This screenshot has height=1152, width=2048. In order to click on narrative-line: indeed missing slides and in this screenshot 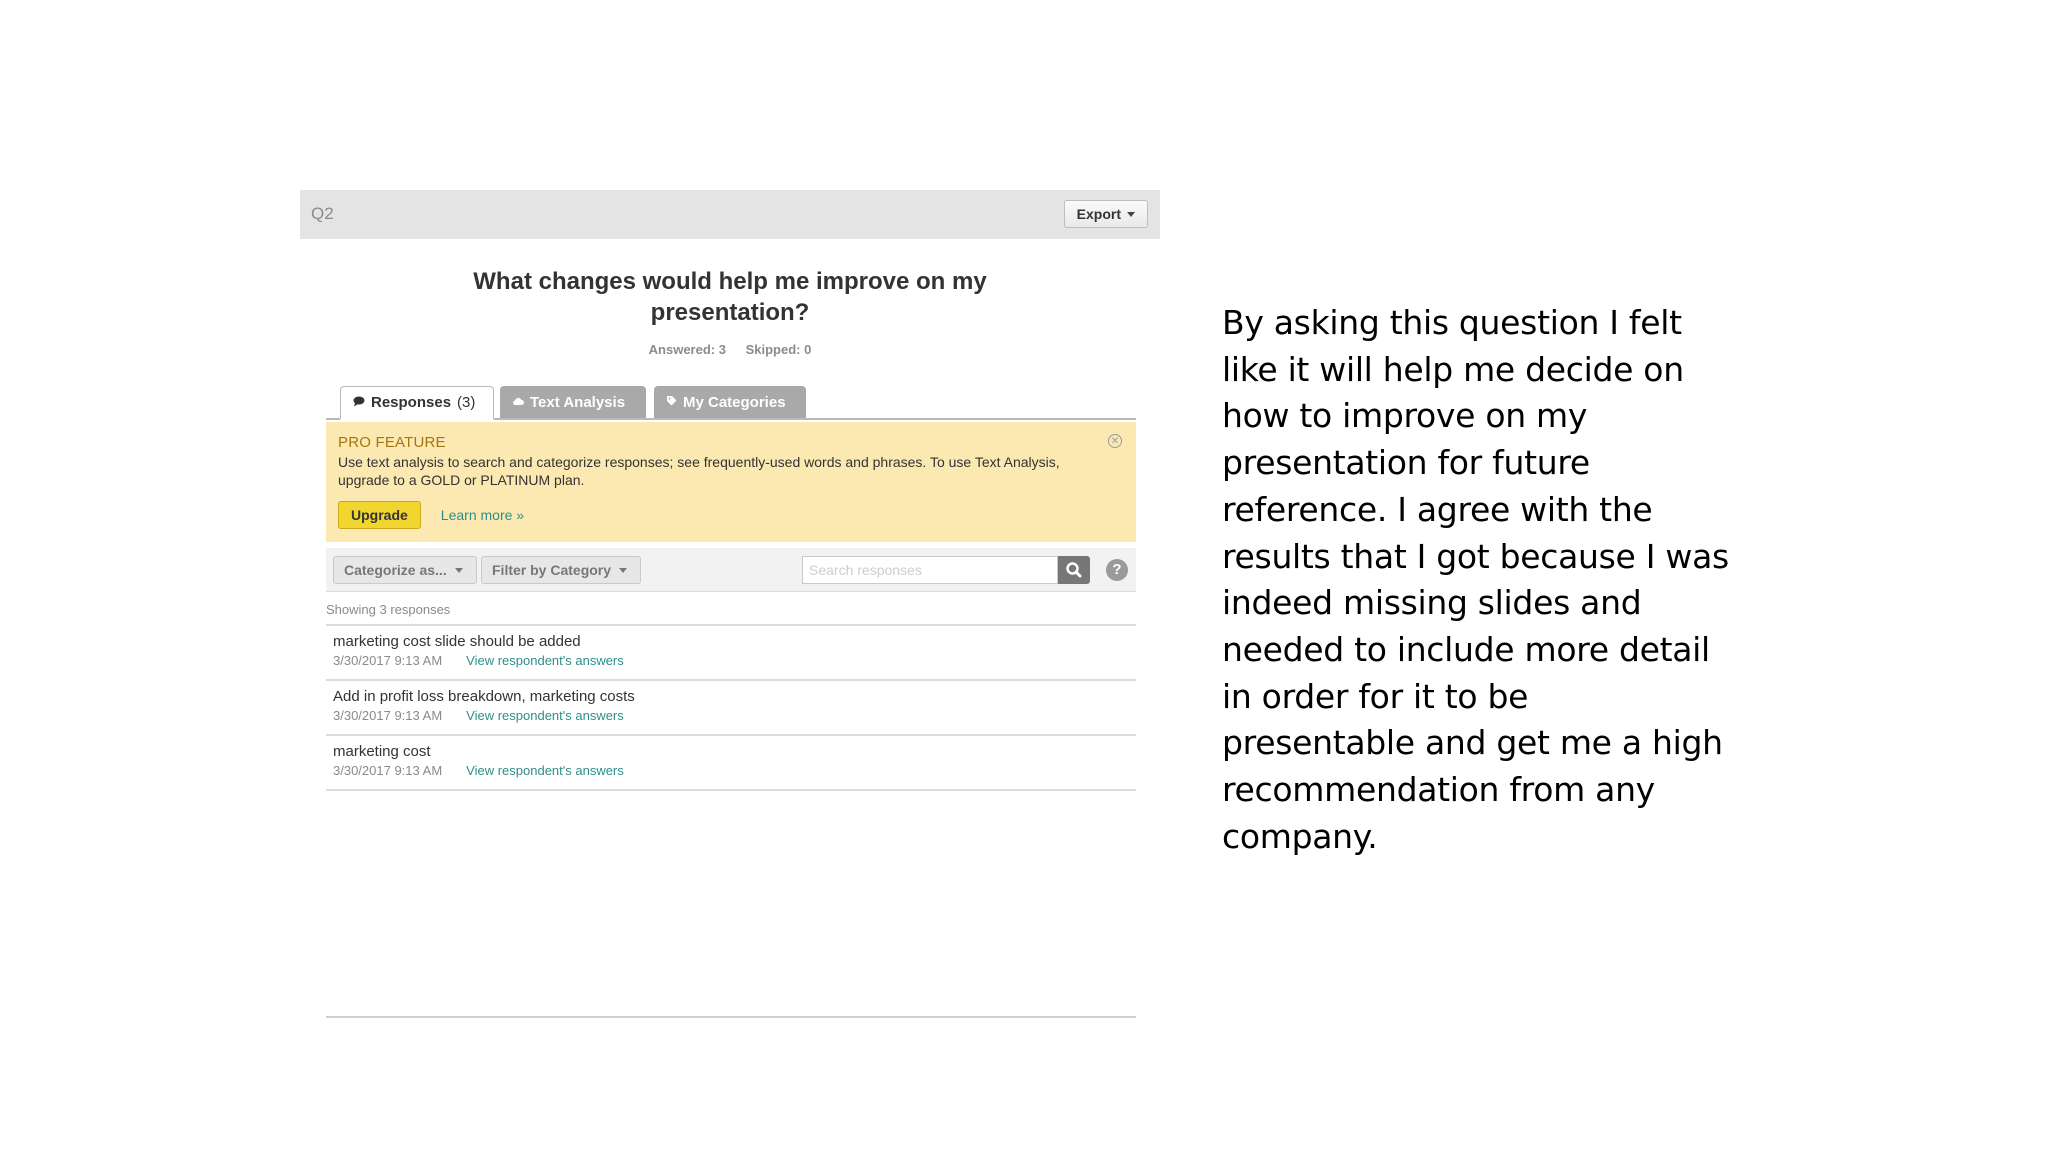, I will do `click(1432, 603)`.